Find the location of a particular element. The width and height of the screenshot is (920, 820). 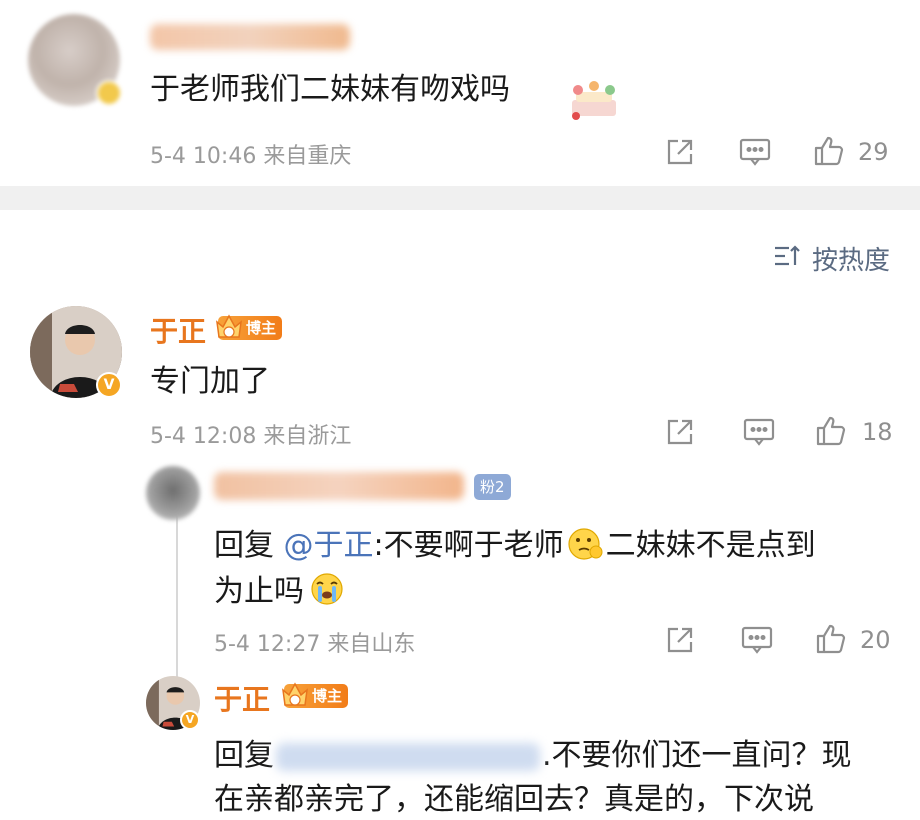

thread-line is located at coordinates (177, 600).